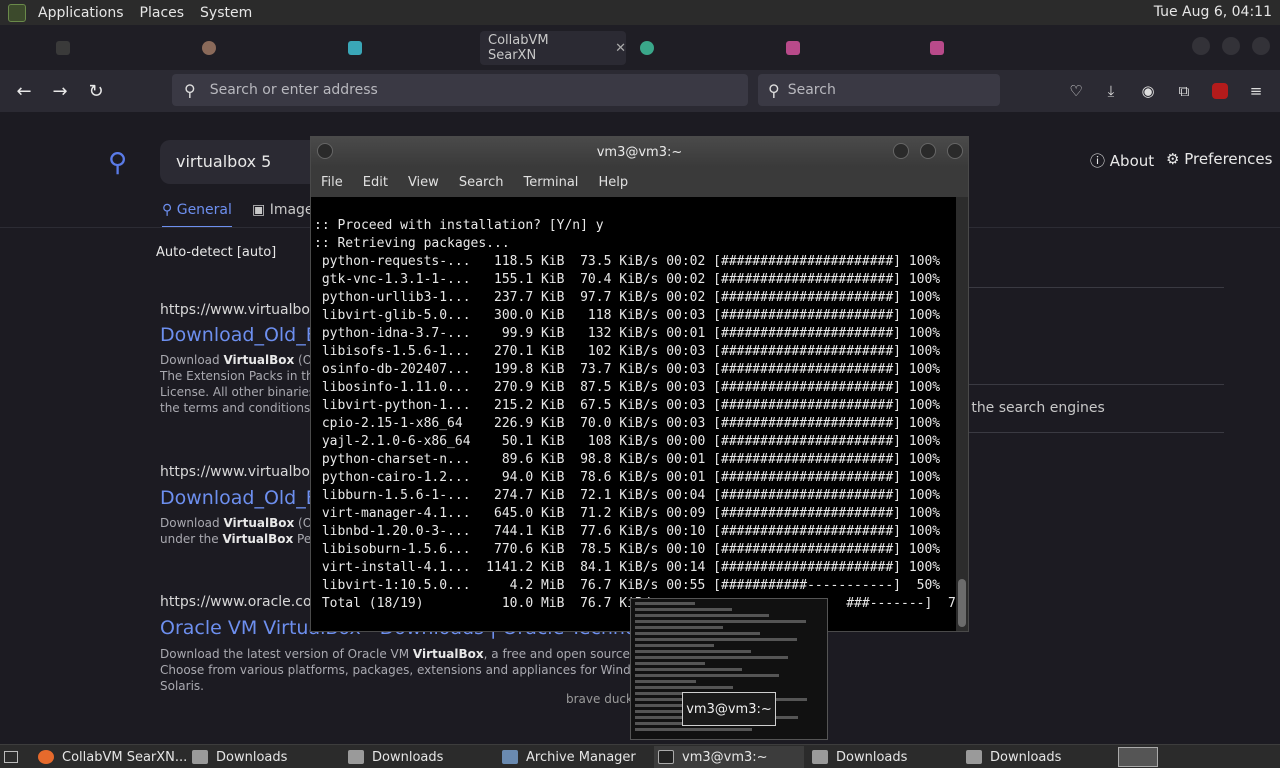 Image resolution: width=1280 pixels, height=768 pixels. Describe the element at coordinates (332, 182) in the screenshot. I see `menu-file: File` at that location.